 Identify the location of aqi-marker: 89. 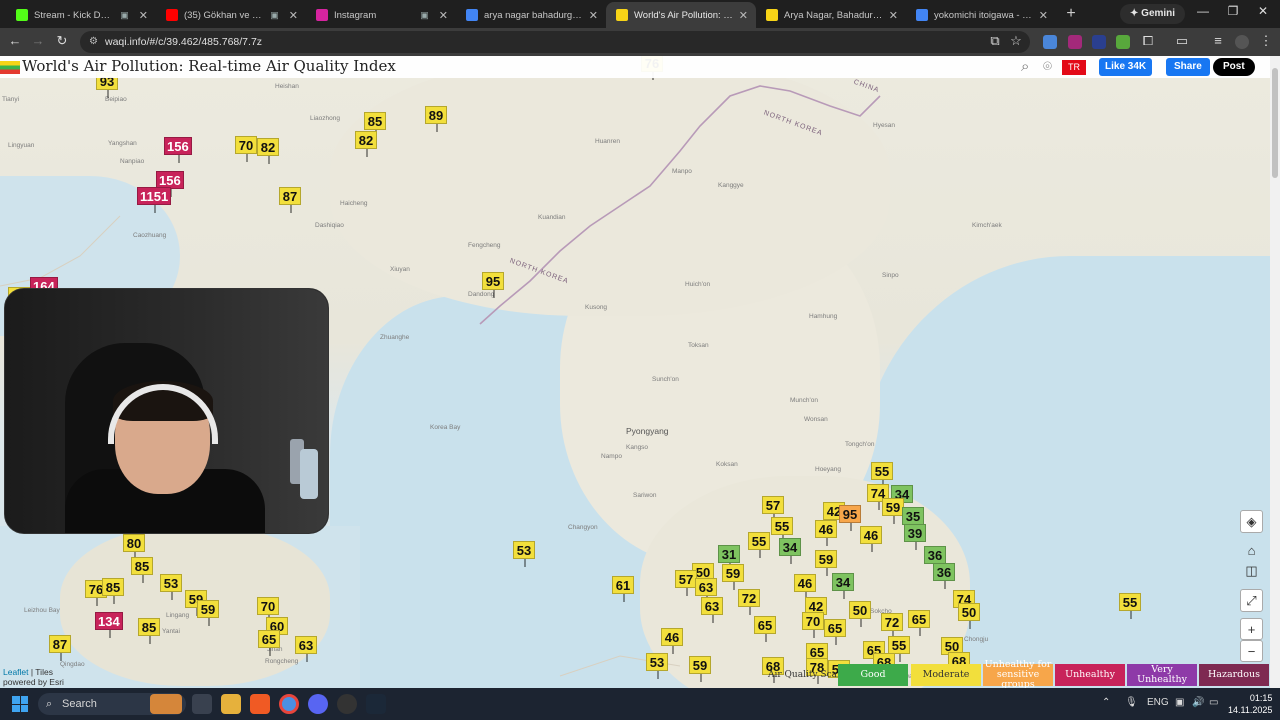
(436, 119).